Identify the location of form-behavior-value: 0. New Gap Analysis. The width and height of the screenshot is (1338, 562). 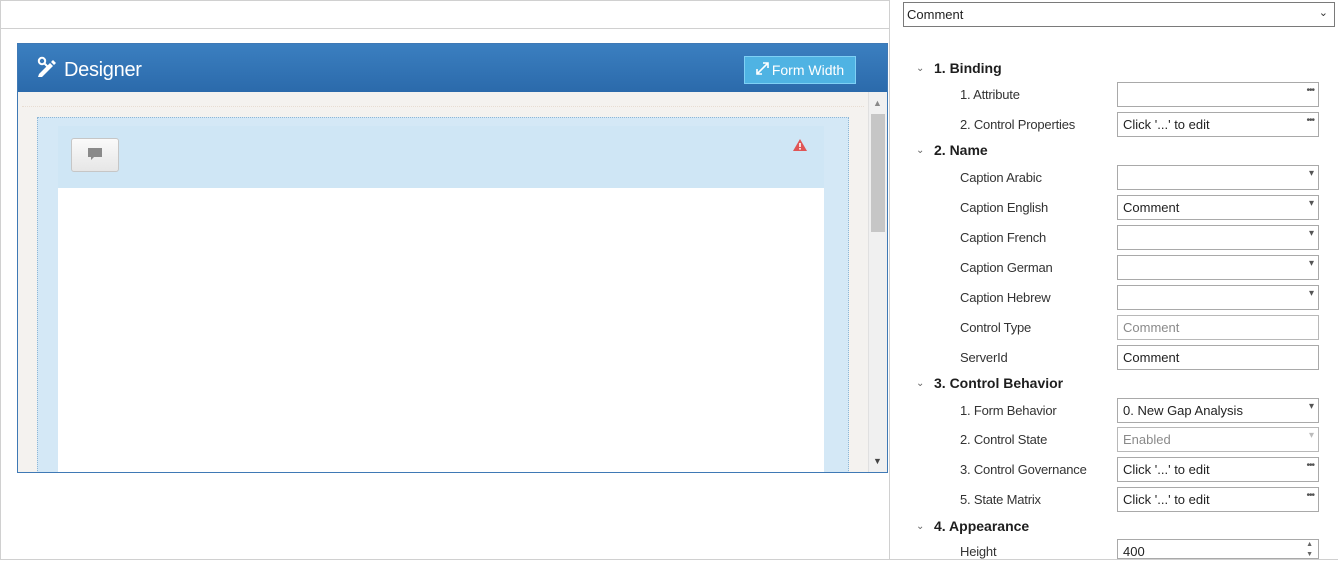
(1183, 410).